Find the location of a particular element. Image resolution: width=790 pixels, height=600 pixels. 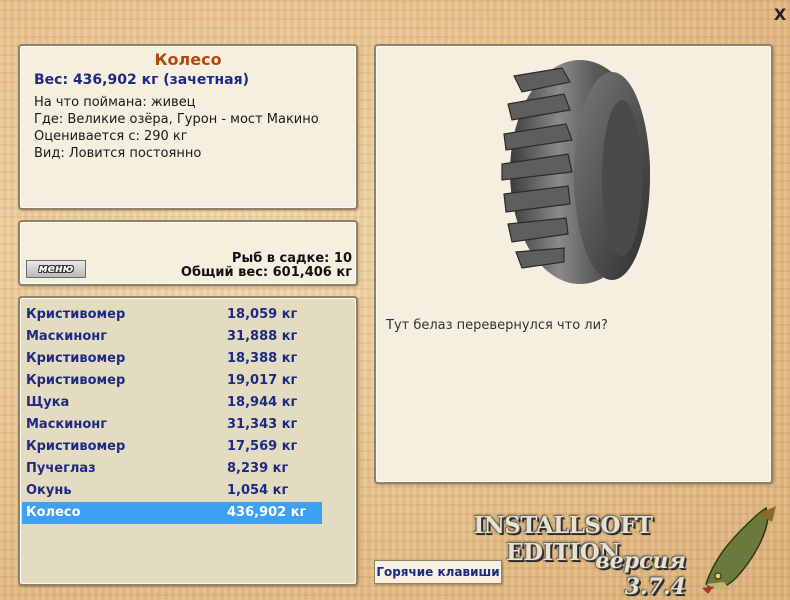

version-label: версия 3.7.4 is located at coordinates (640, 574).